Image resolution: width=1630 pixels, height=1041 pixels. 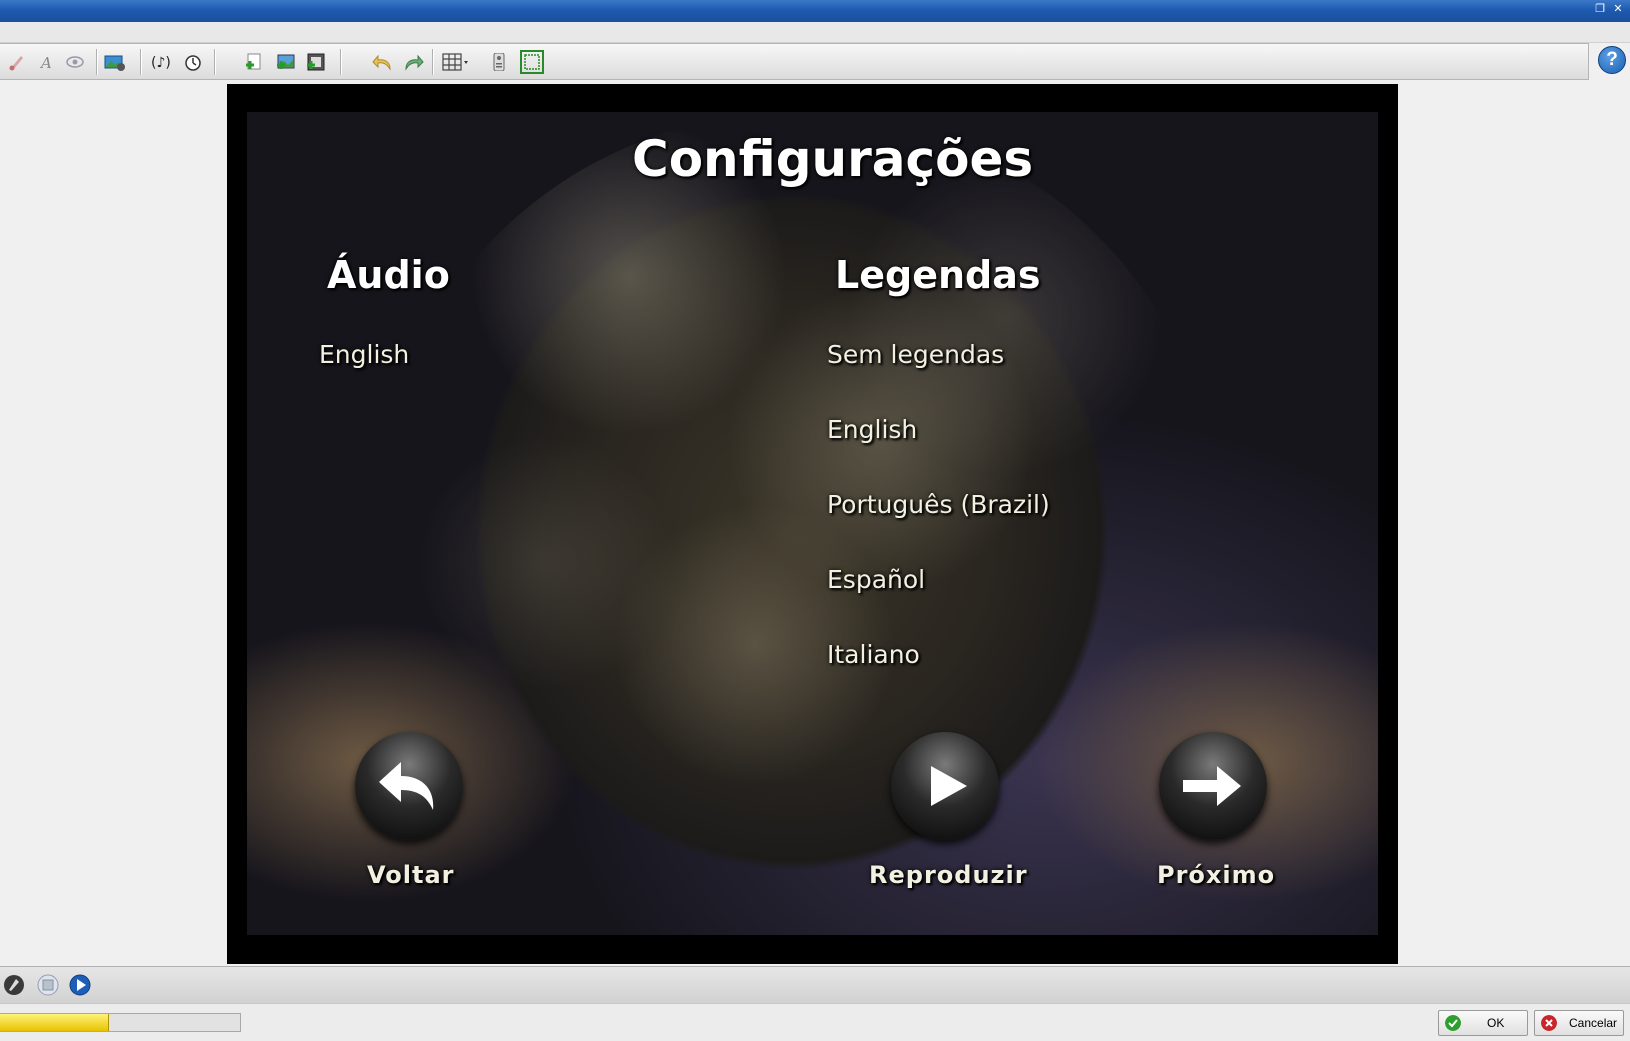 I want to click on subtitle-option-portuguese: Português (Brazil), so click(x=938, y=504).